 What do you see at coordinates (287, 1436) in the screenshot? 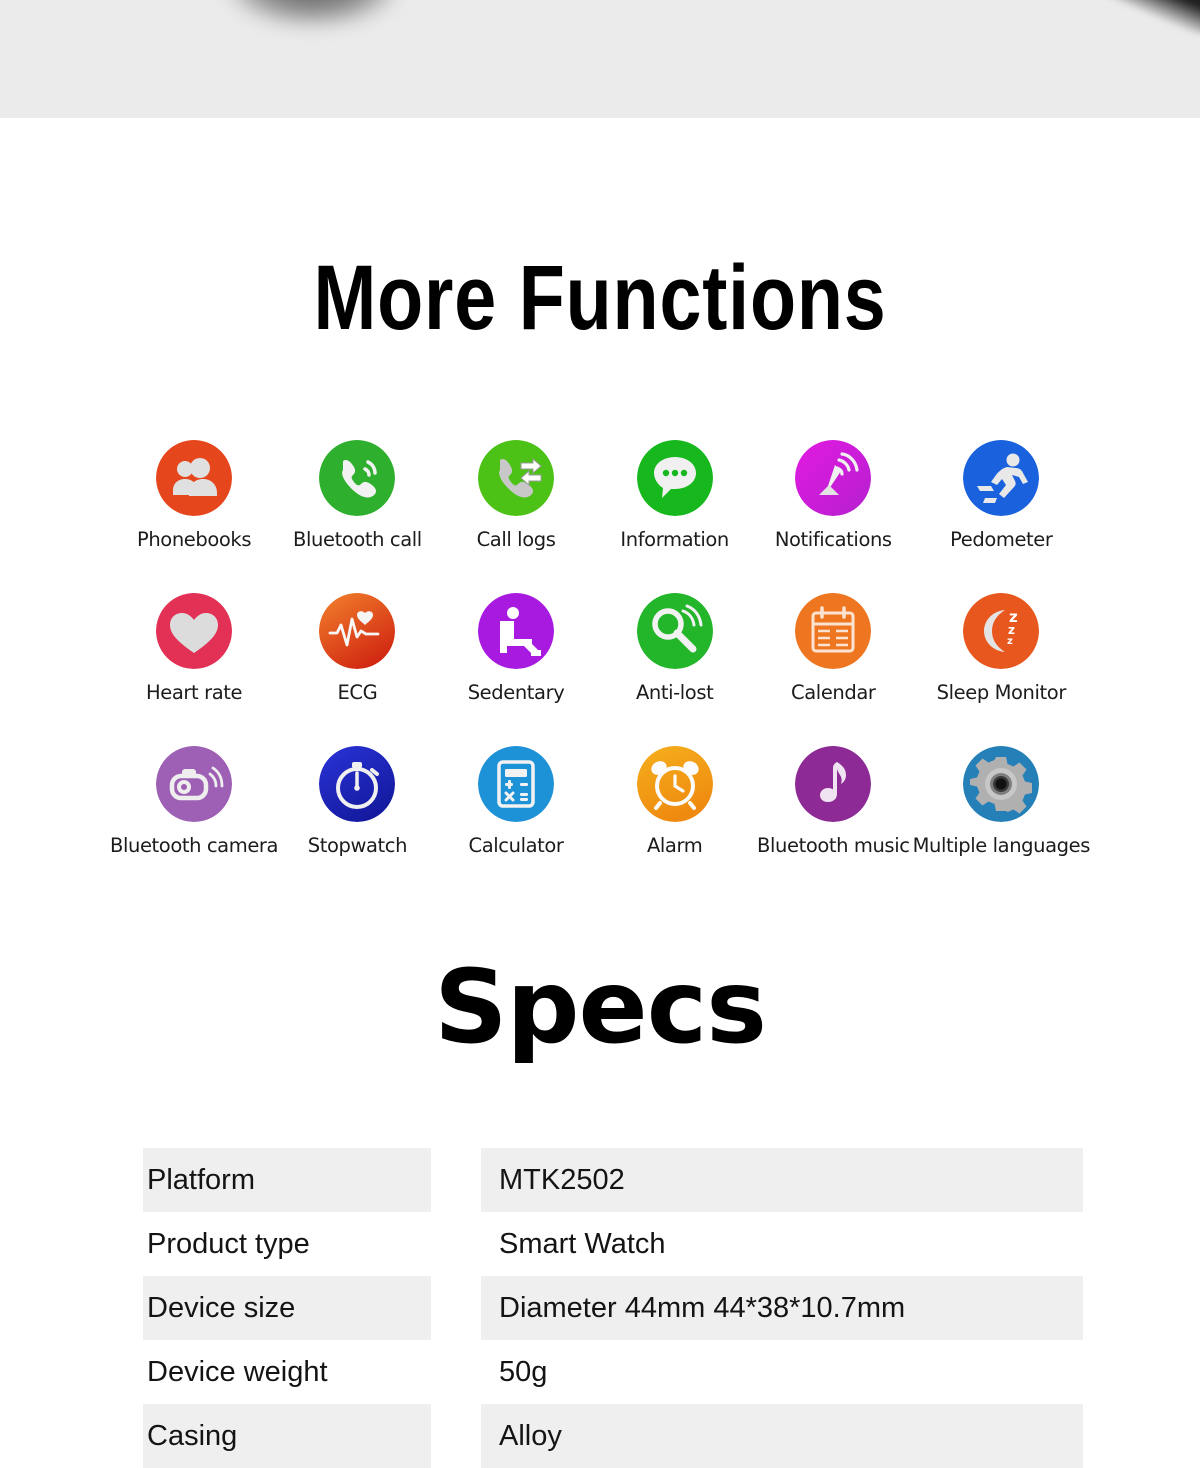
I see `spec-key: Casing` at bounding box center [287, 1436].